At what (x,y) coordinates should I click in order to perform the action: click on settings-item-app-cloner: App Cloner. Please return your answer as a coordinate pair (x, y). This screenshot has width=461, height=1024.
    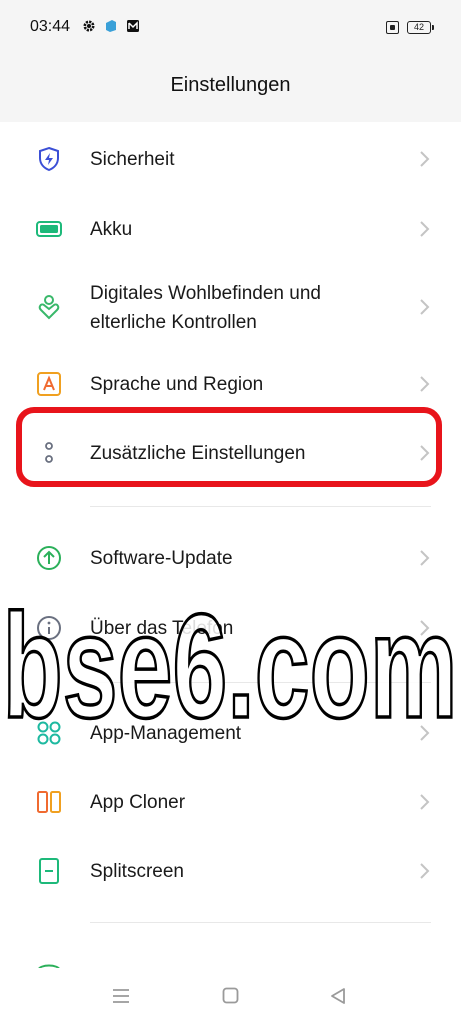
    Looking at the image, I should click on (230, 802).